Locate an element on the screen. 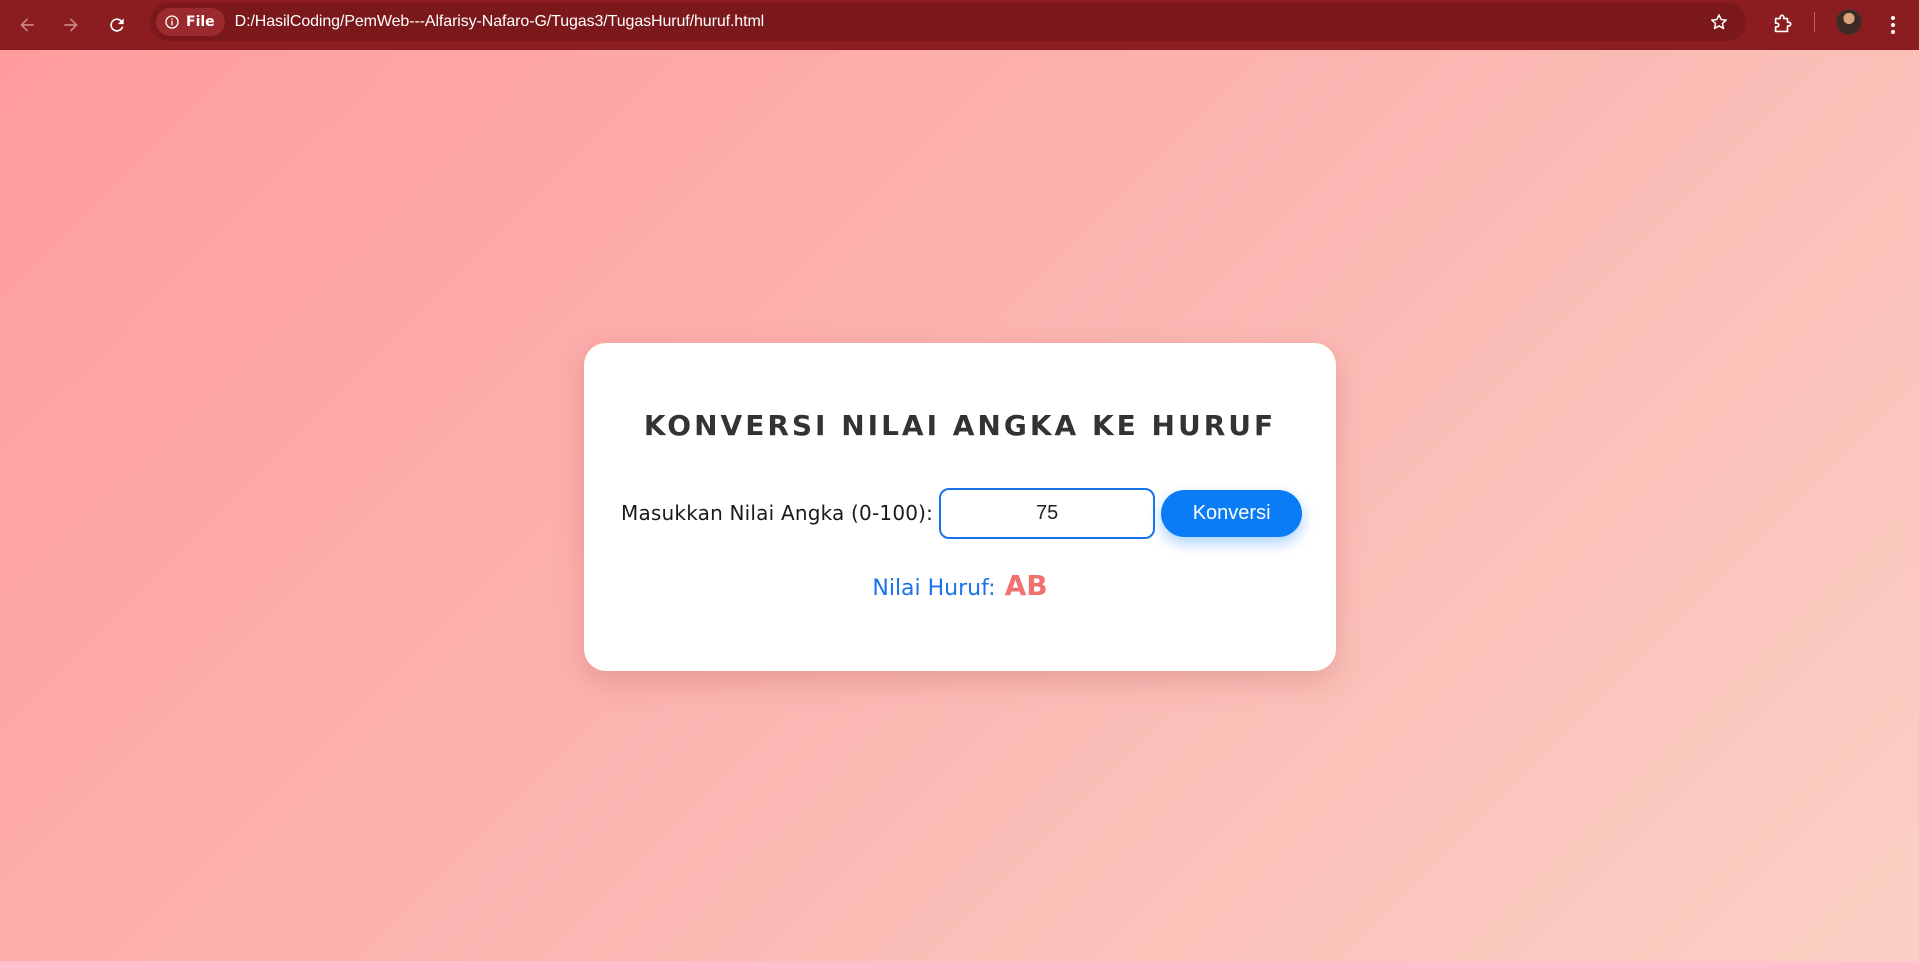 The width and height of the screenshot is (1919, 961). extensions-icon is located at coordinates (1783, 23).